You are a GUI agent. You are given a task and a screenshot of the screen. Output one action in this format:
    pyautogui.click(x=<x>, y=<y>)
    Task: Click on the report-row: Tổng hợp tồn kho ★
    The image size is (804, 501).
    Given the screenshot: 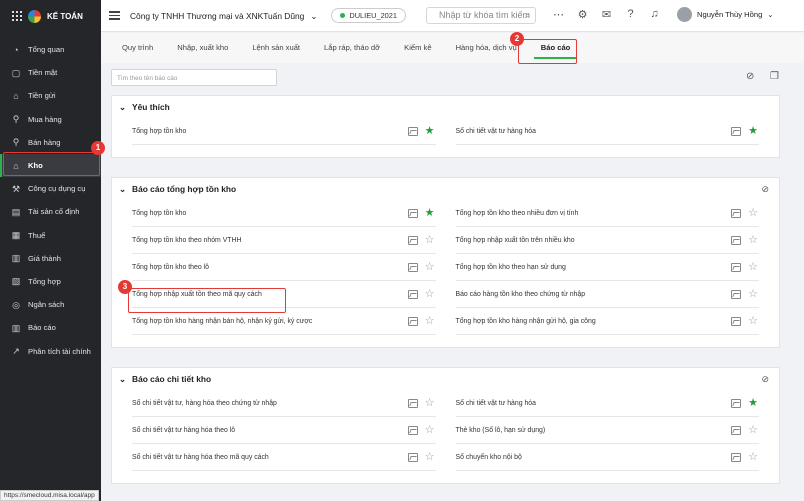 What is the action you would take?
    pyautogui.click(x=284, y=213)
    